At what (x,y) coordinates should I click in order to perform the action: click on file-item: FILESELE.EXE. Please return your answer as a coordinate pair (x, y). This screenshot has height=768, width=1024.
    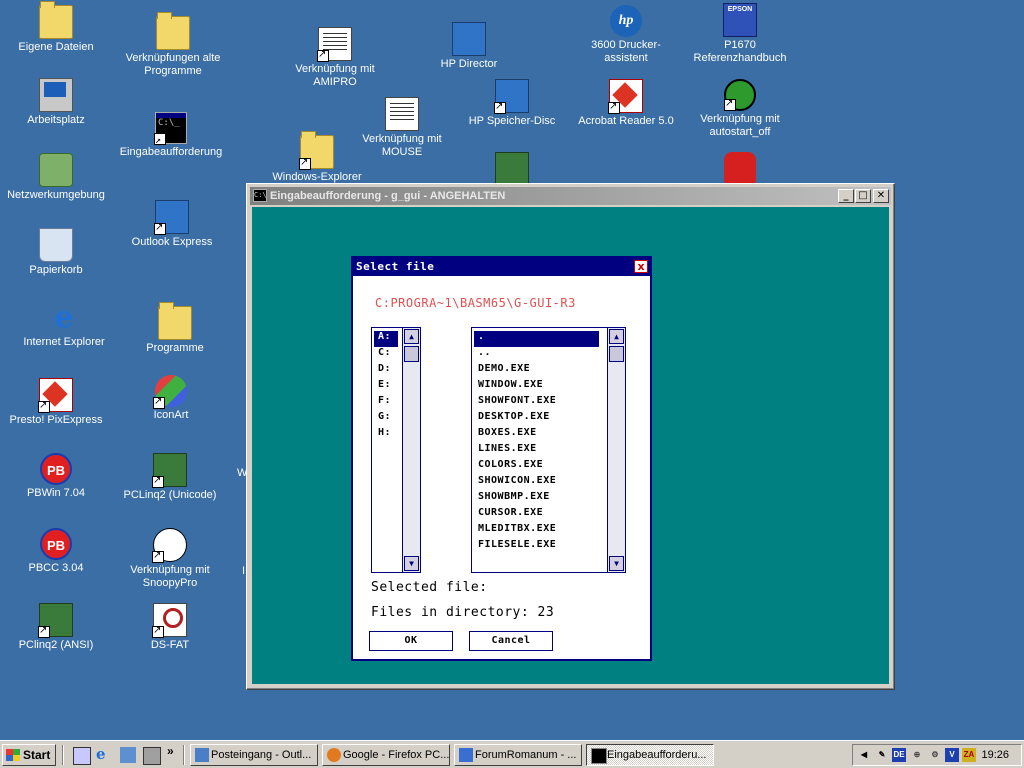
    Looking at the image, I should click on (536, 547).